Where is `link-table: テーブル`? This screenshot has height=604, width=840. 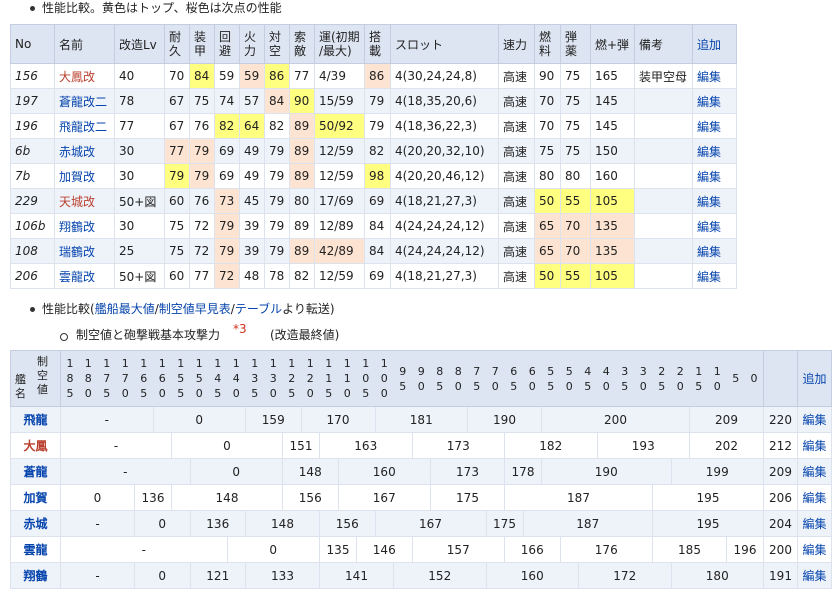
link-table: テーブル is located at coordinates (258, 309).